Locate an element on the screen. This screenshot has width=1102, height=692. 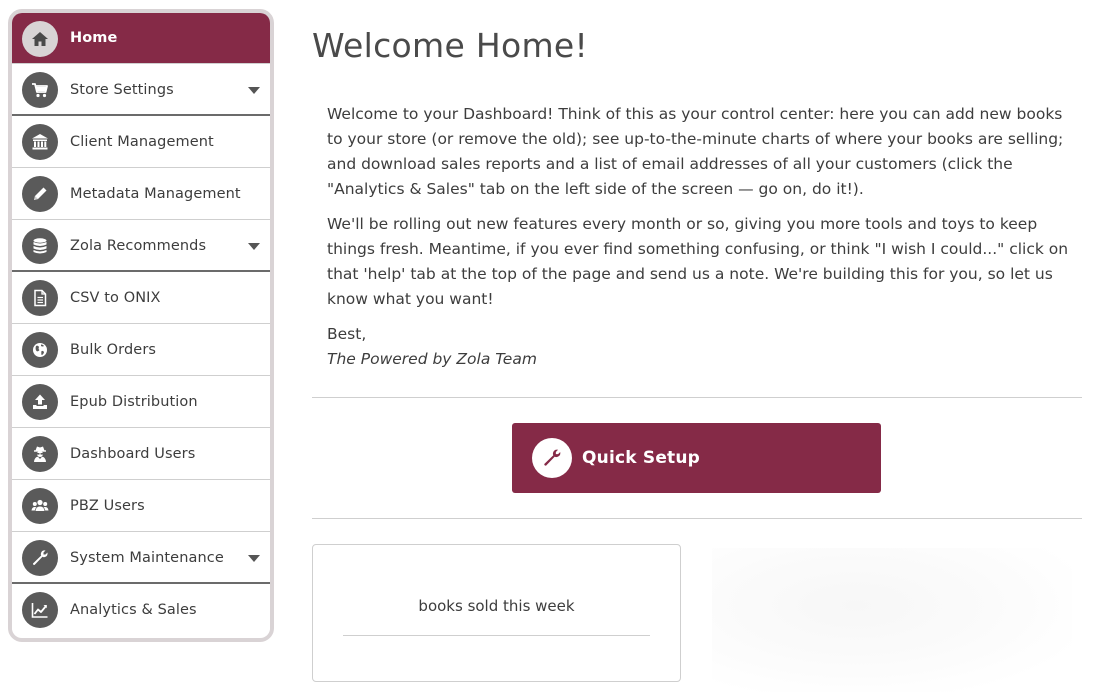
globe-icon is located at coordinates (40, 350).